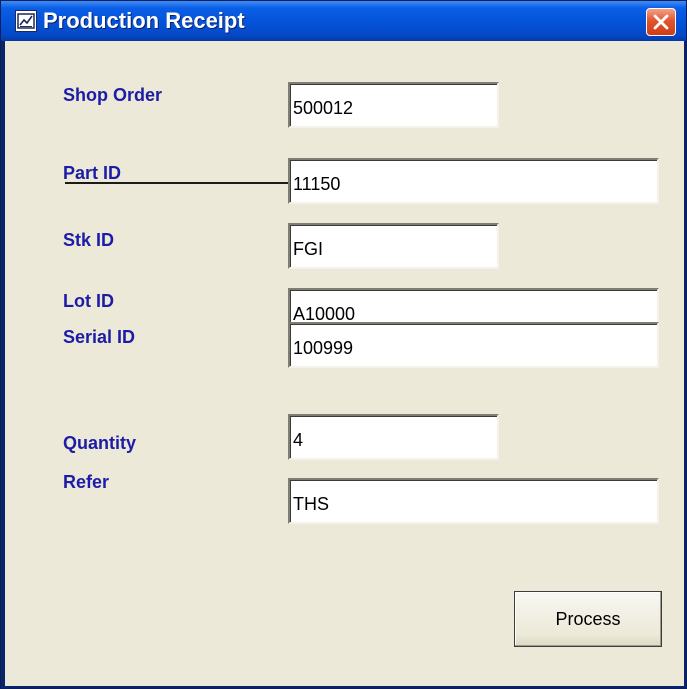 This screenshot has height=689, width=687. I want to click on lot-id-label: Lot ID, so click(88, 301).